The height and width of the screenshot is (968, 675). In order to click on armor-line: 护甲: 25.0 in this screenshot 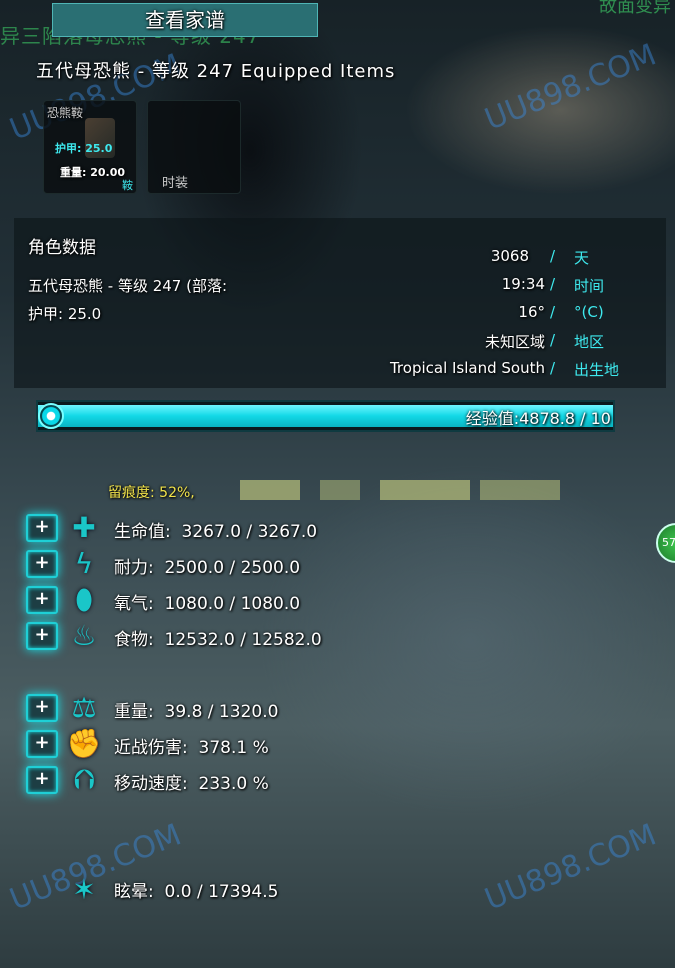, I will do `click(65, 314)`.